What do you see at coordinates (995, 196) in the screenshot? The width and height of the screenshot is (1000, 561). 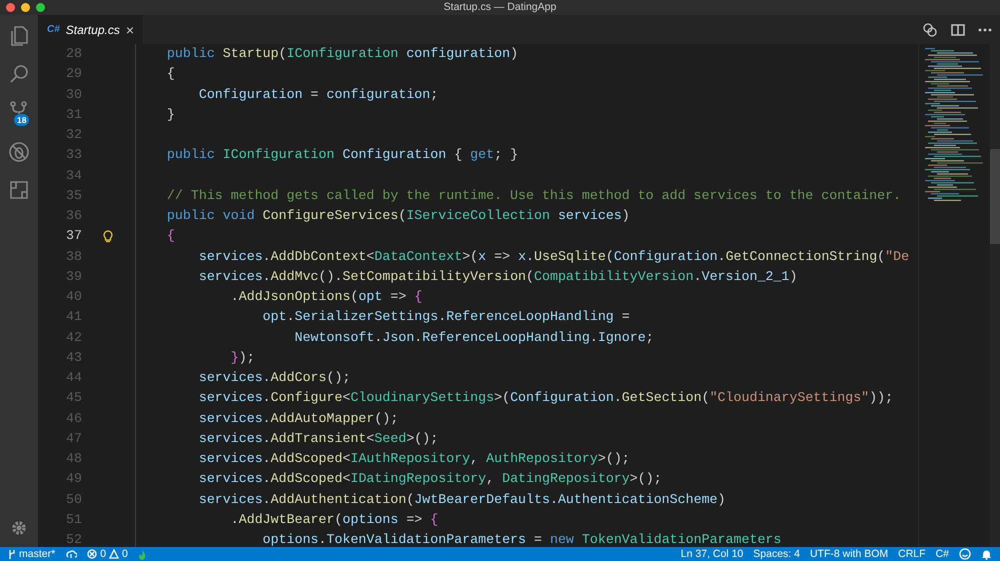 I see `scrollbar-thumb` at bounding box center [995, 196].